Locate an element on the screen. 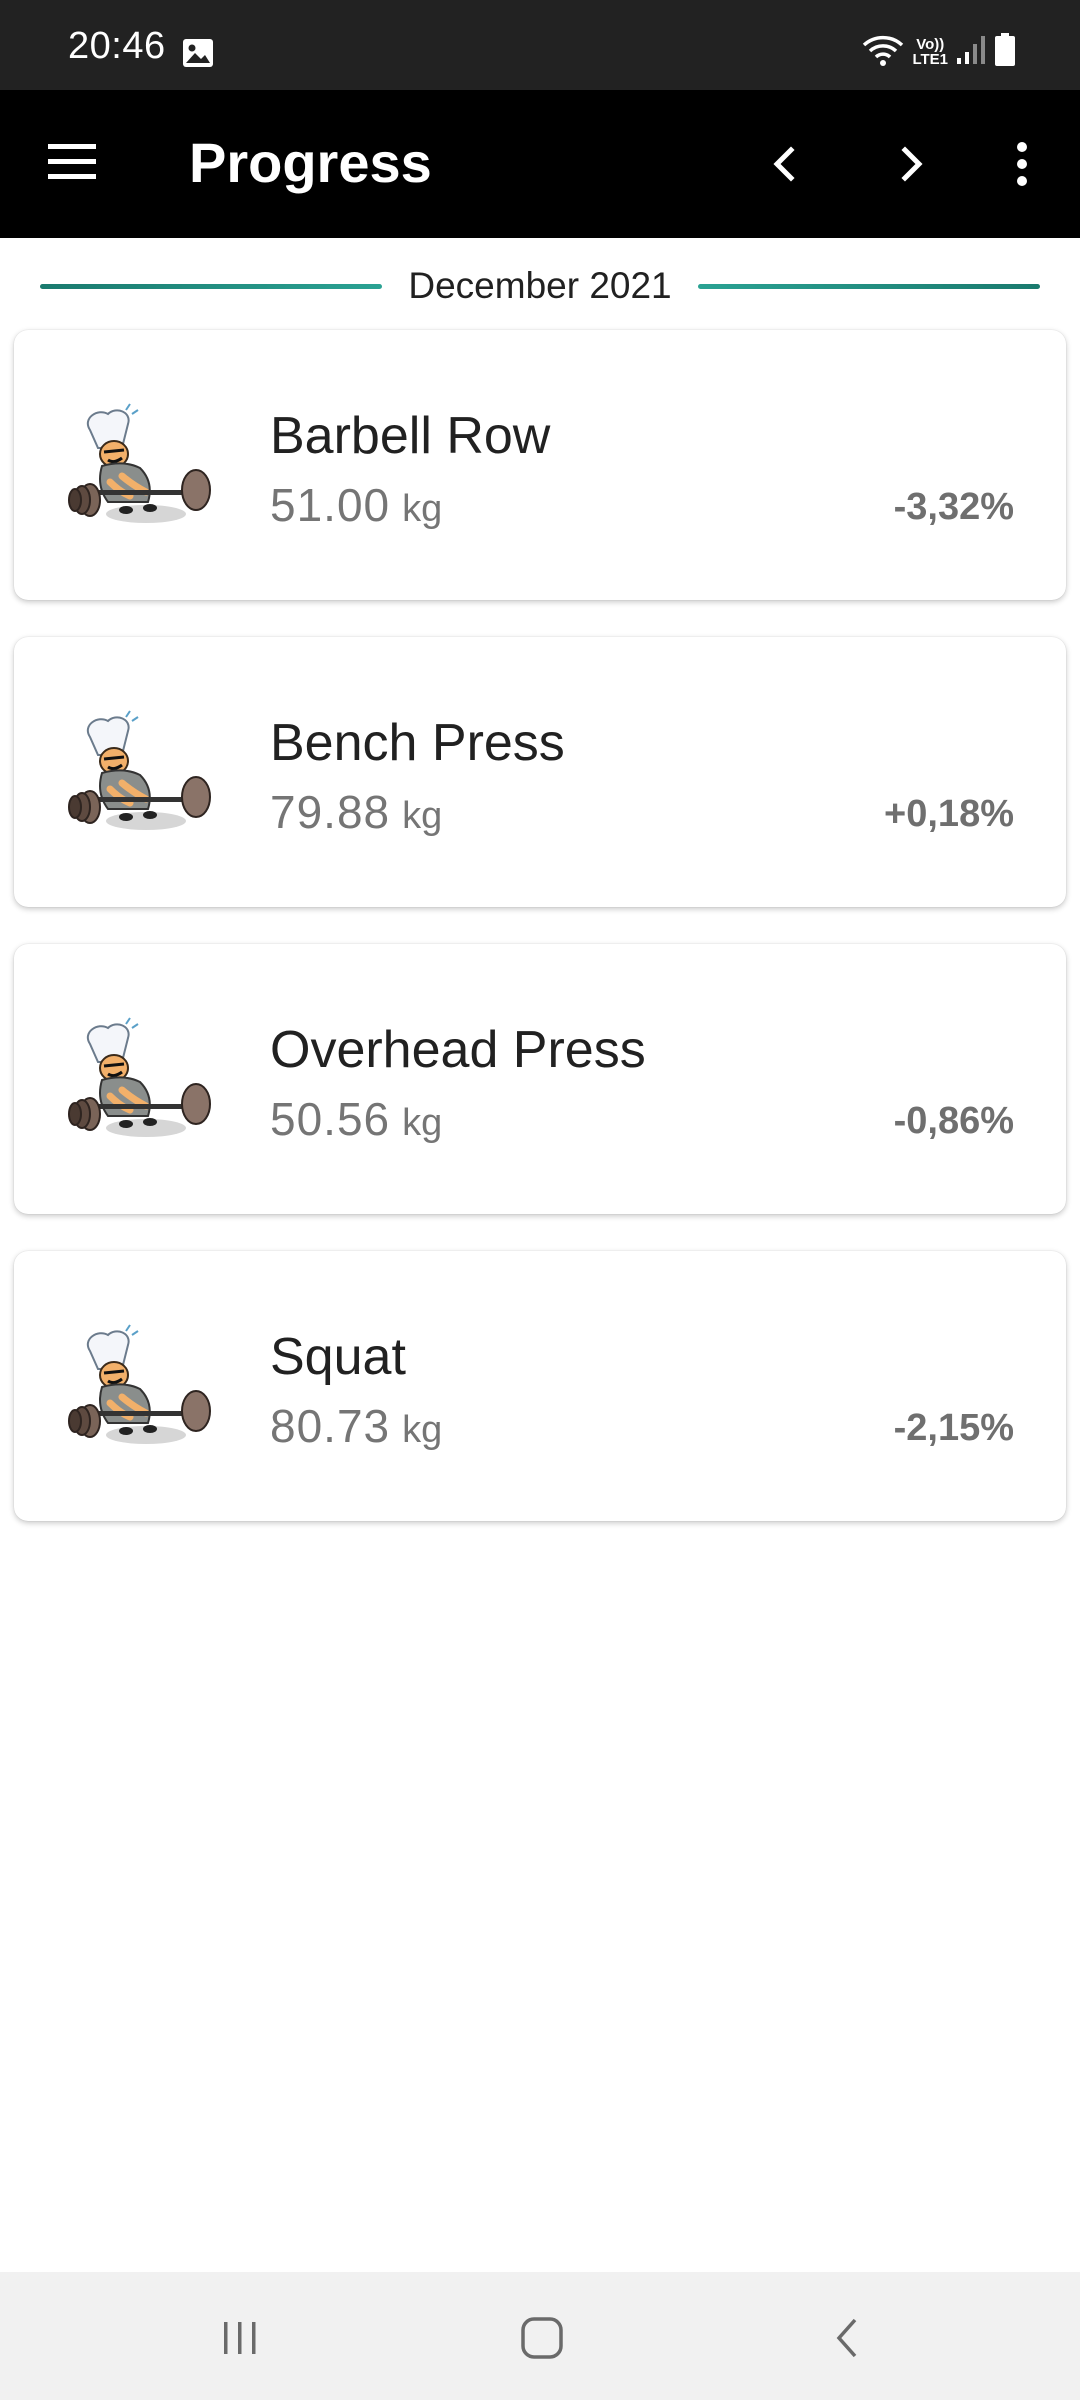 Image resolution: width=1080 pixels, height=2400 pixels. wifi-icon is located at coordinates (883, 52).